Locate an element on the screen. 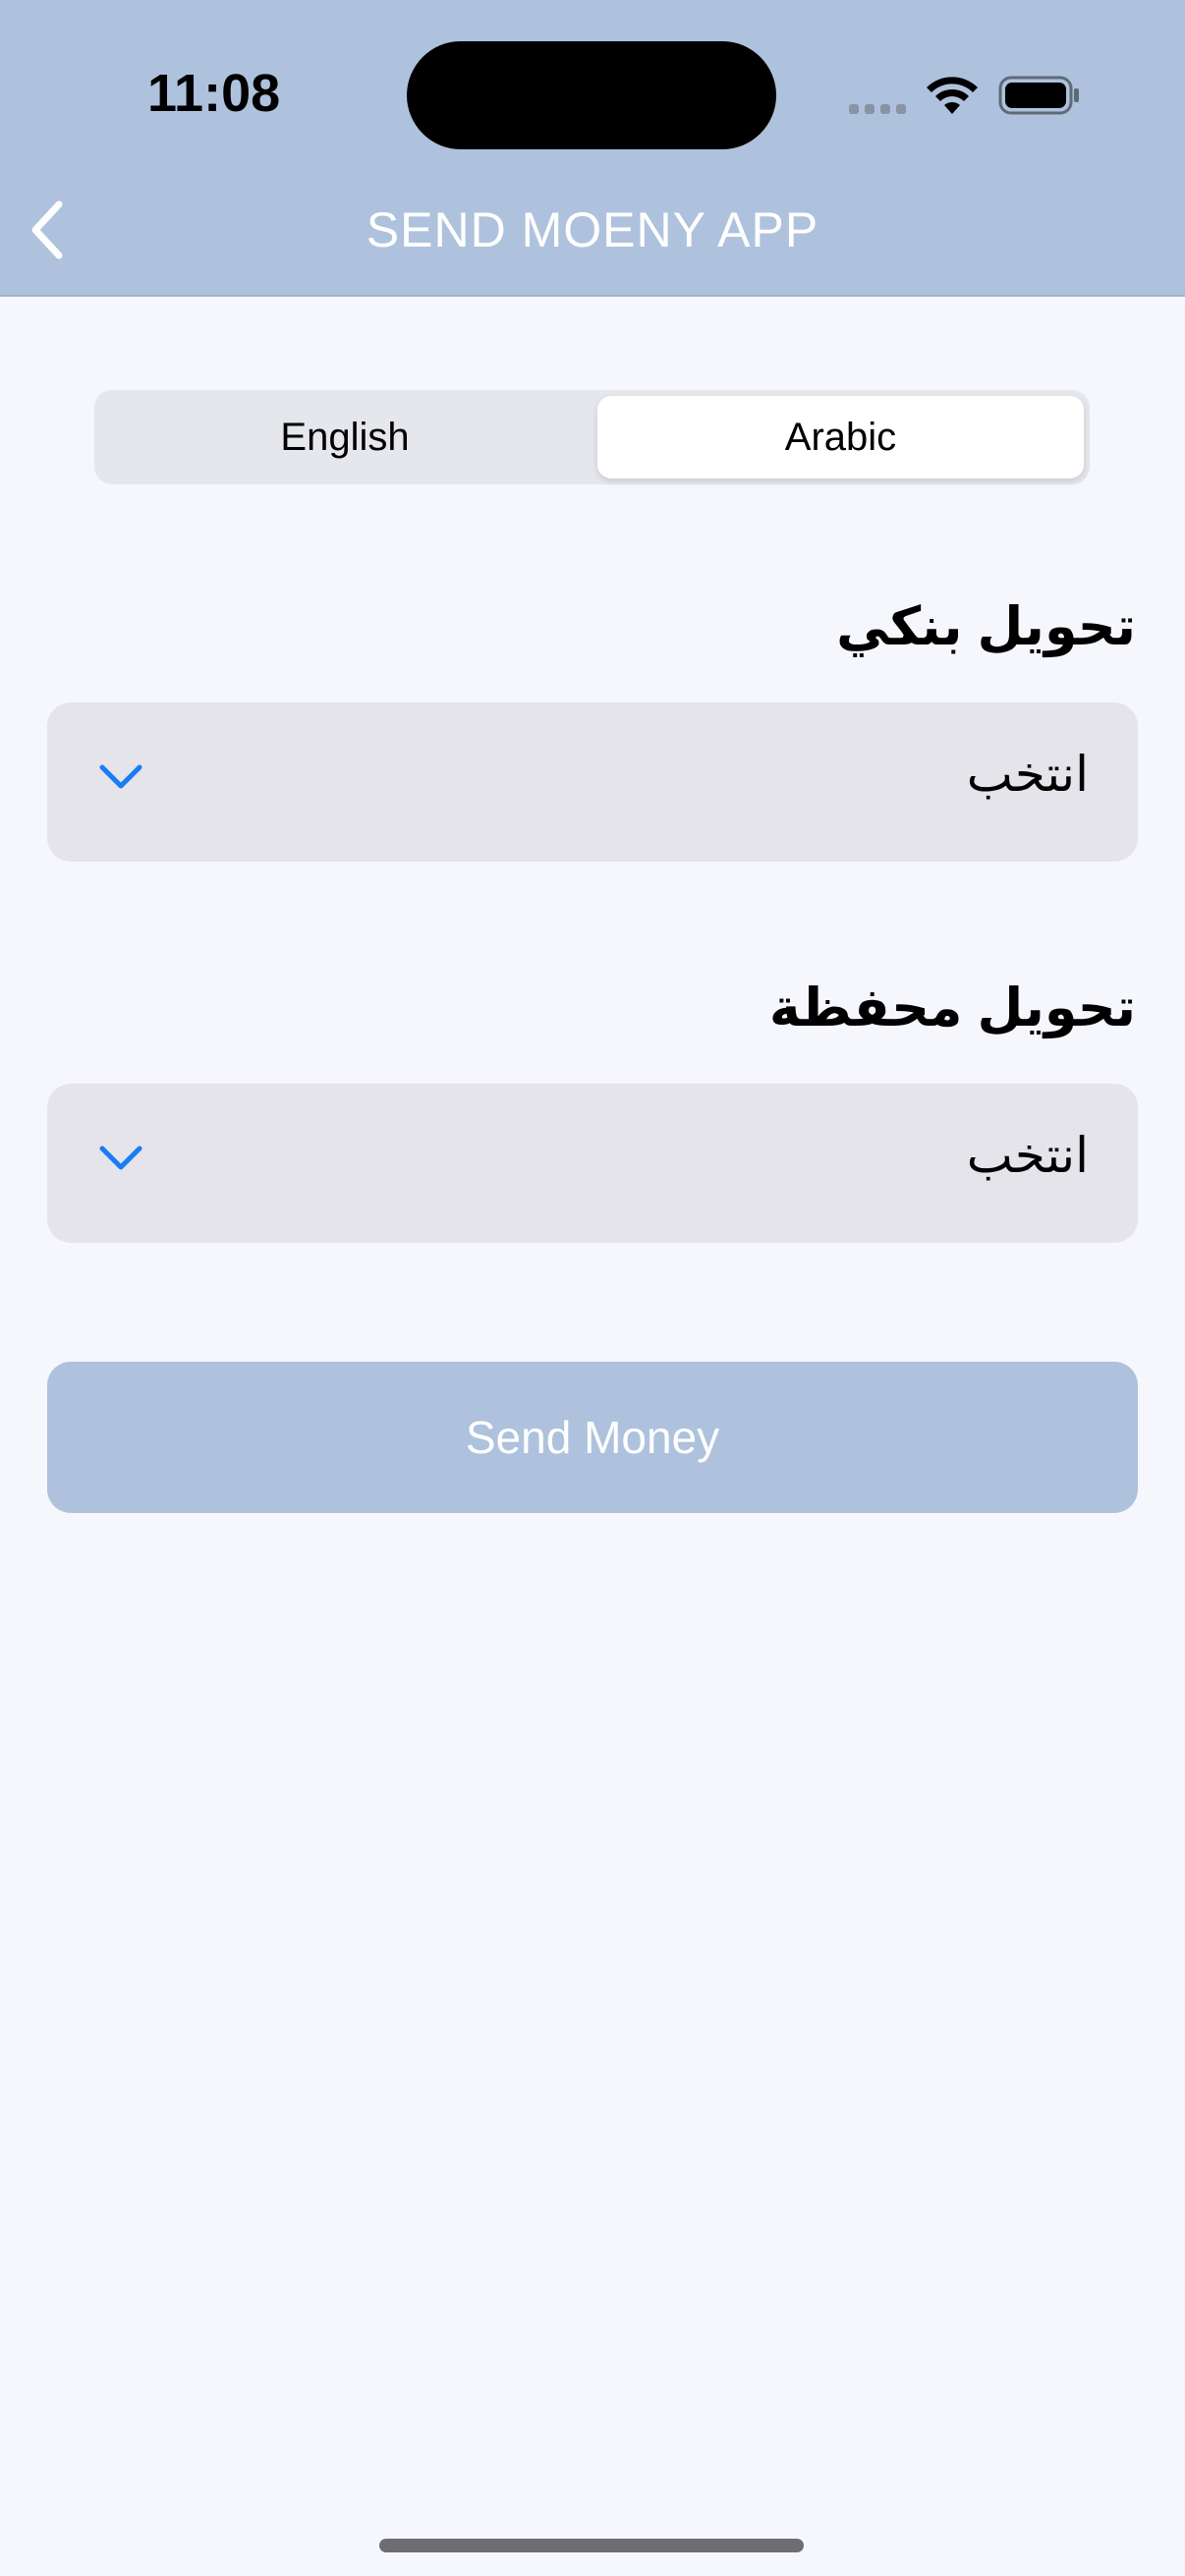 This screenshot has height=2576, width=1185. dynamic-island is located at coordinates (592, 95).